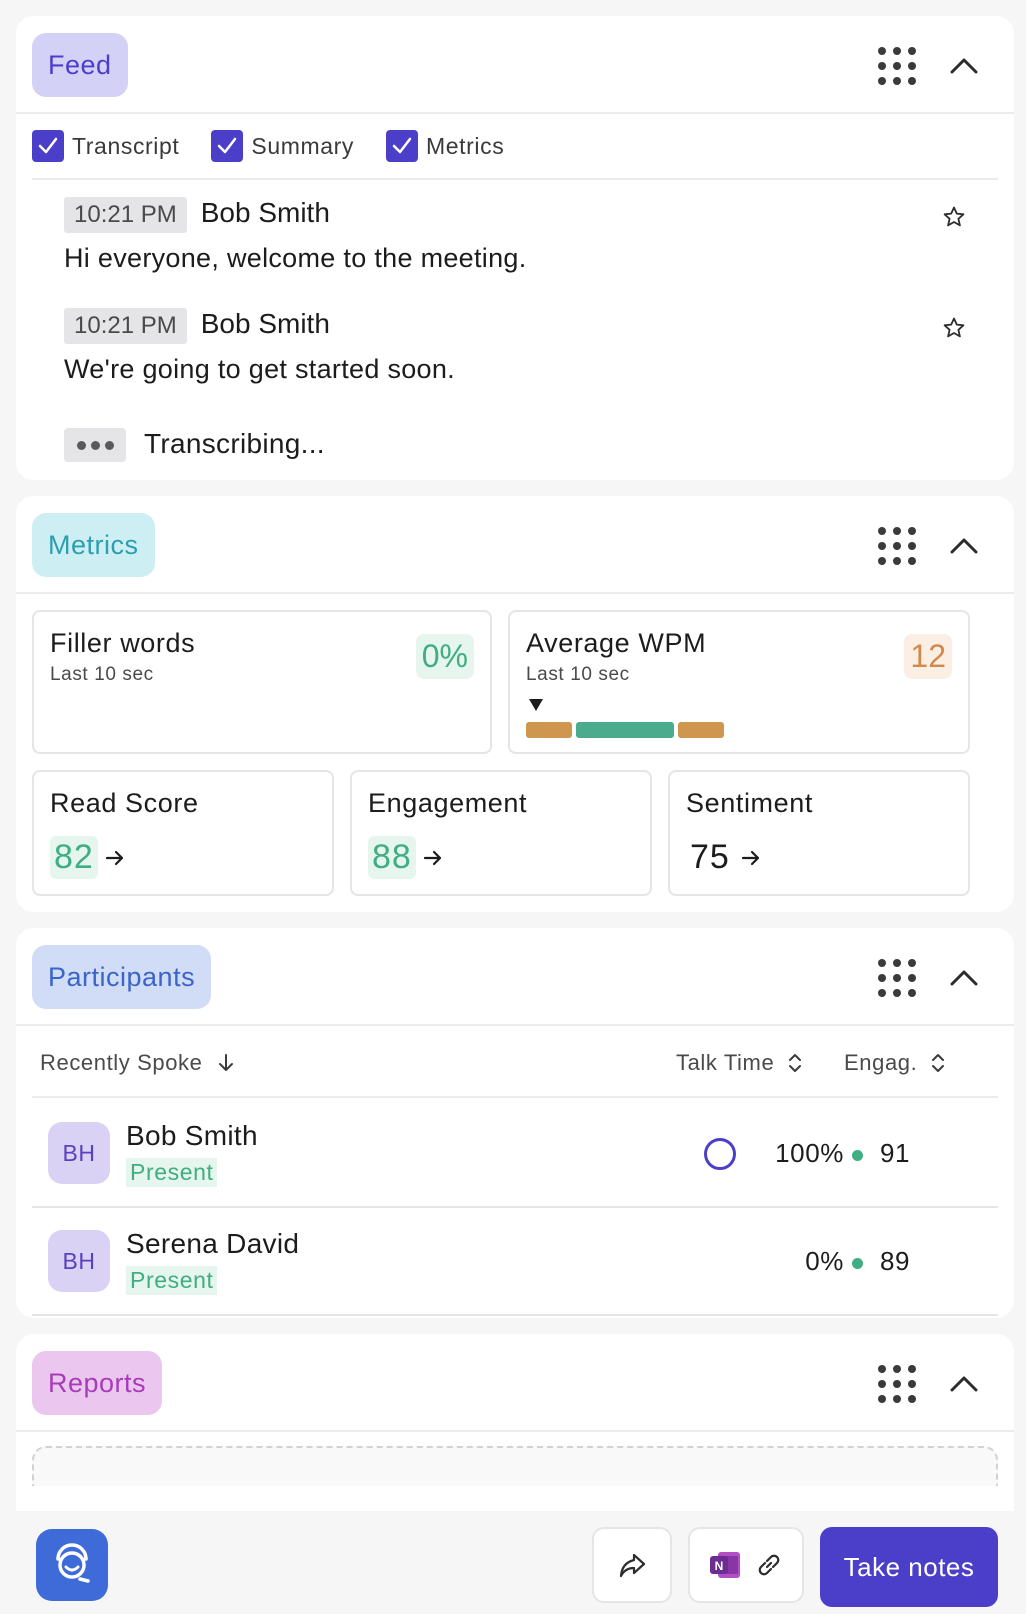 This screenshot has width=1026, height=1614. What do you see at coordinates (535, 705) in the screenshot?
I see `wpm-marker-icon` at bounding box center [535, 705].